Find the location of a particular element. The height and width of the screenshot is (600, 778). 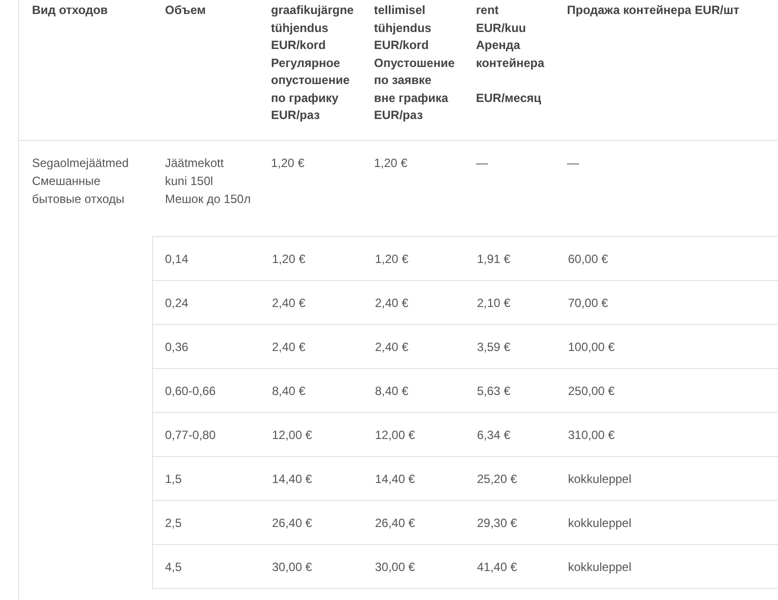

column-header-text: Продажа контейнера EUR/шт is located at coordinates (653, 10).